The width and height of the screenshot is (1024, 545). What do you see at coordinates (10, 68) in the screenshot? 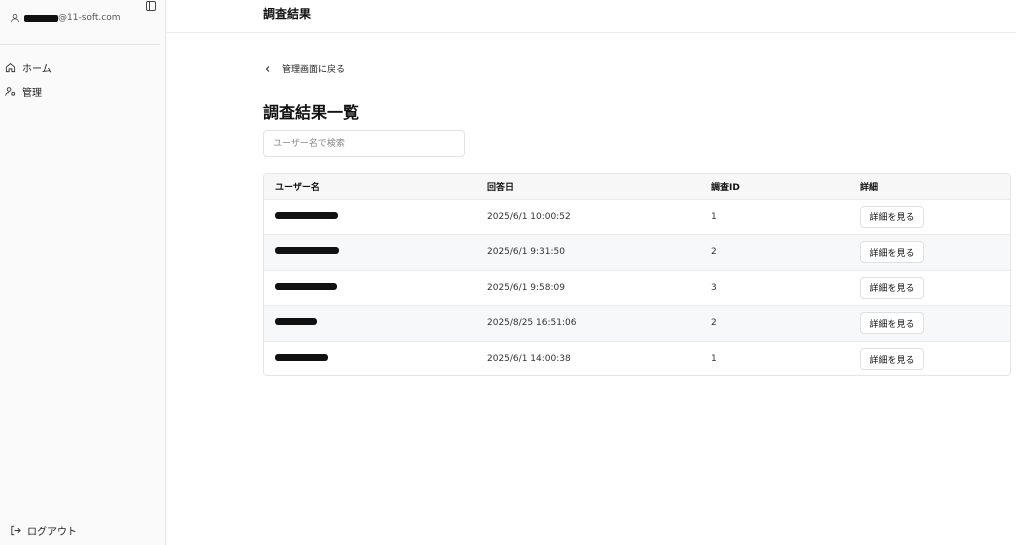
I see `home-icon` at bounding box center [10, 68].